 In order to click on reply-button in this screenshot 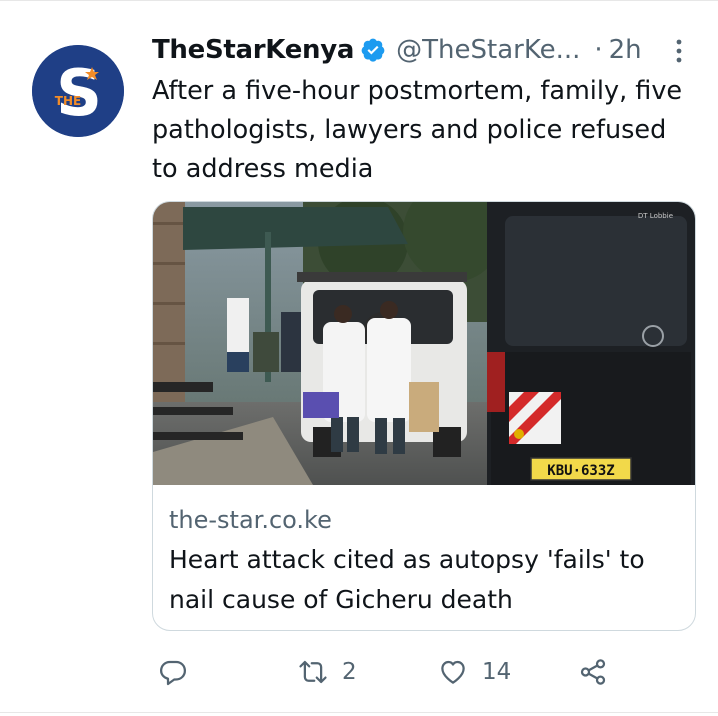, I will do `click(180, 672)`.